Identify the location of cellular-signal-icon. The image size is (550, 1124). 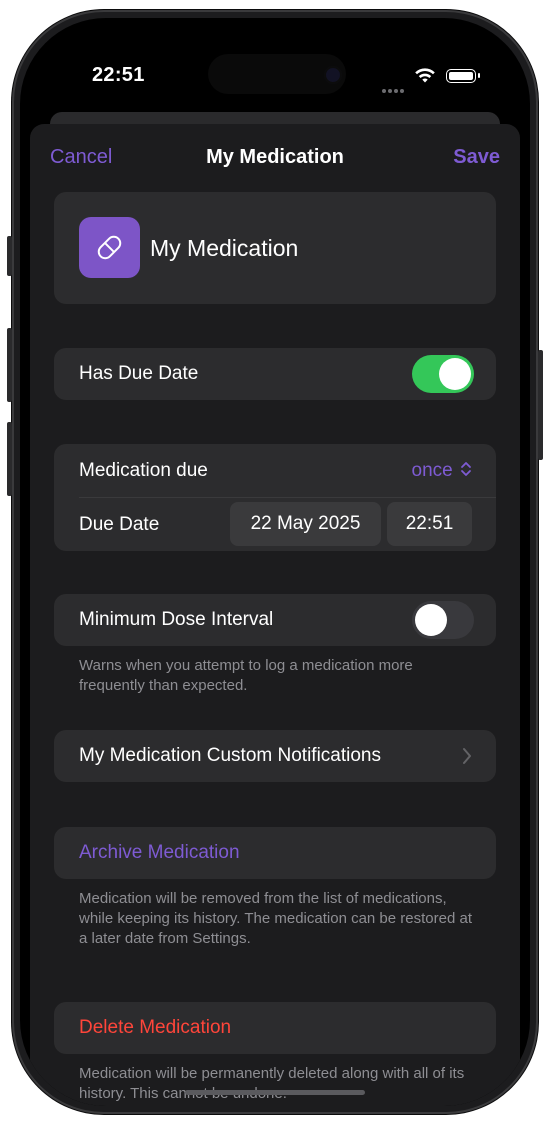
(394, 89).